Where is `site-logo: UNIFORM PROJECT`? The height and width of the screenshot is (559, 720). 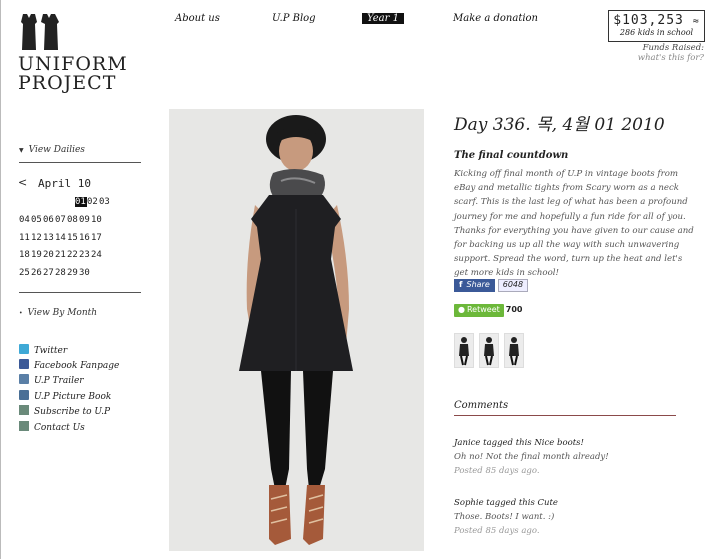 site-logo: UNIFORM PROJECT is located at coordinates (73, 74).